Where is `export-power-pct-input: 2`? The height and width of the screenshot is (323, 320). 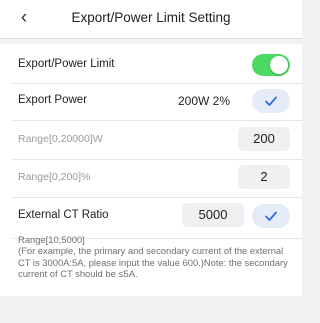
export-power-pct-input: 2 is located at coordinates (264, 177).